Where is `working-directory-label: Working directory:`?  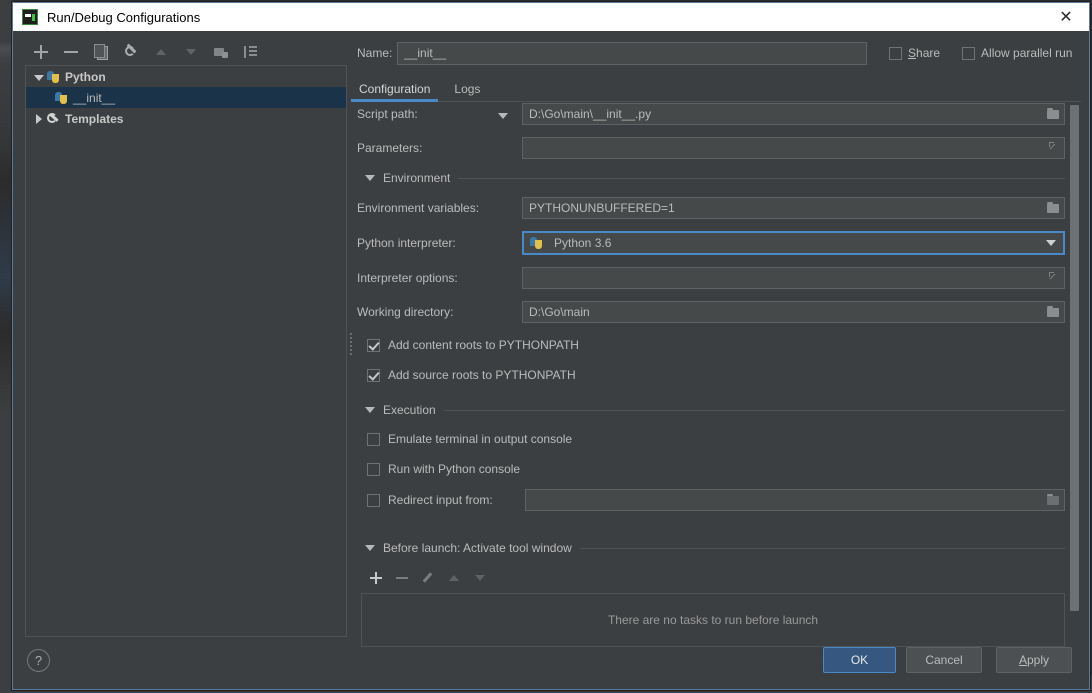
working-directory-label: Working directory: is located at coordinates (405, 312).